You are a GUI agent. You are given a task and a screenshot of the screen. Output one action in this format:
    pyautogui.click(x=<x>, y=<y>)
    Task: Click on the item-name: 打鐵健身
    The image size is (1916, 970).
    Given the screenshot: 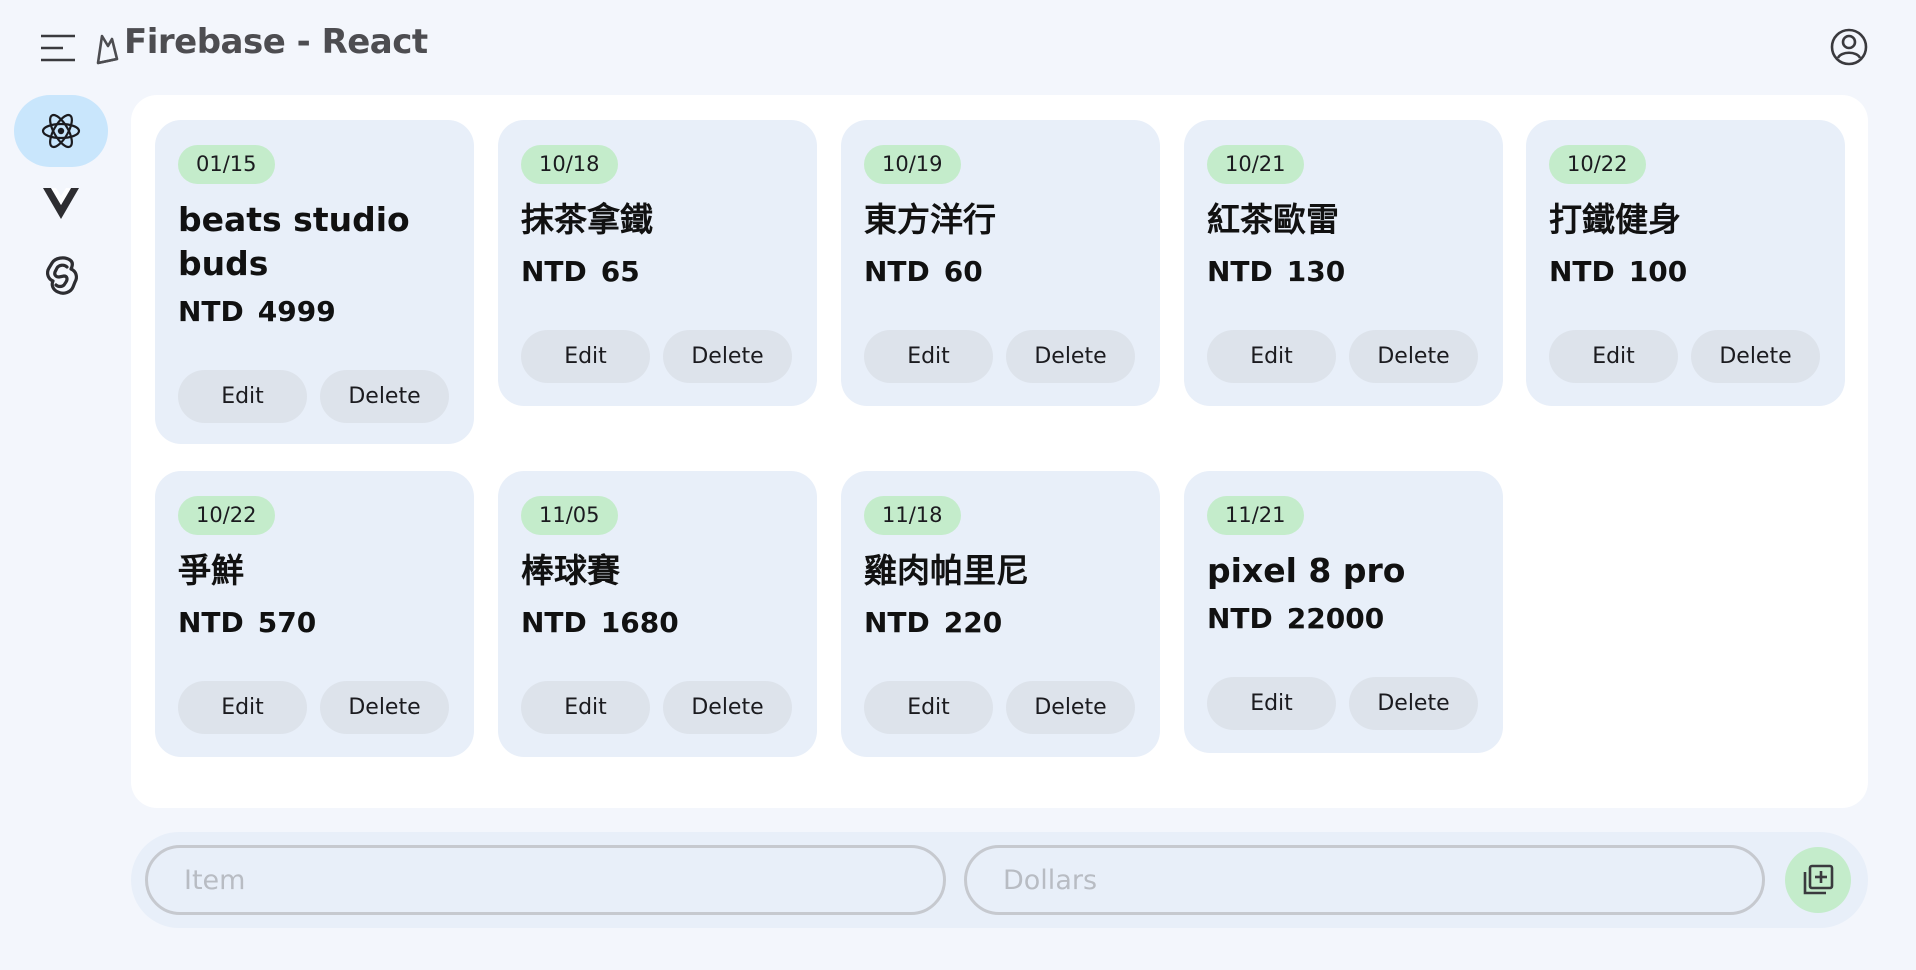 What is the action you would take?
    pyautogui.click(x=1615, y=219)
    